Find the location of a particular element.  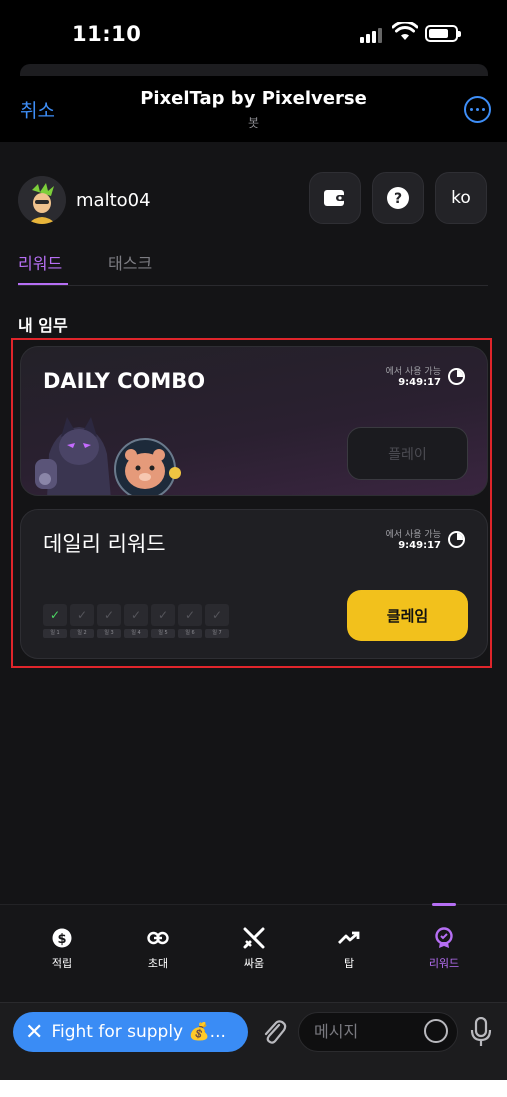

tab-indicator is located at coordinates (43, 284).